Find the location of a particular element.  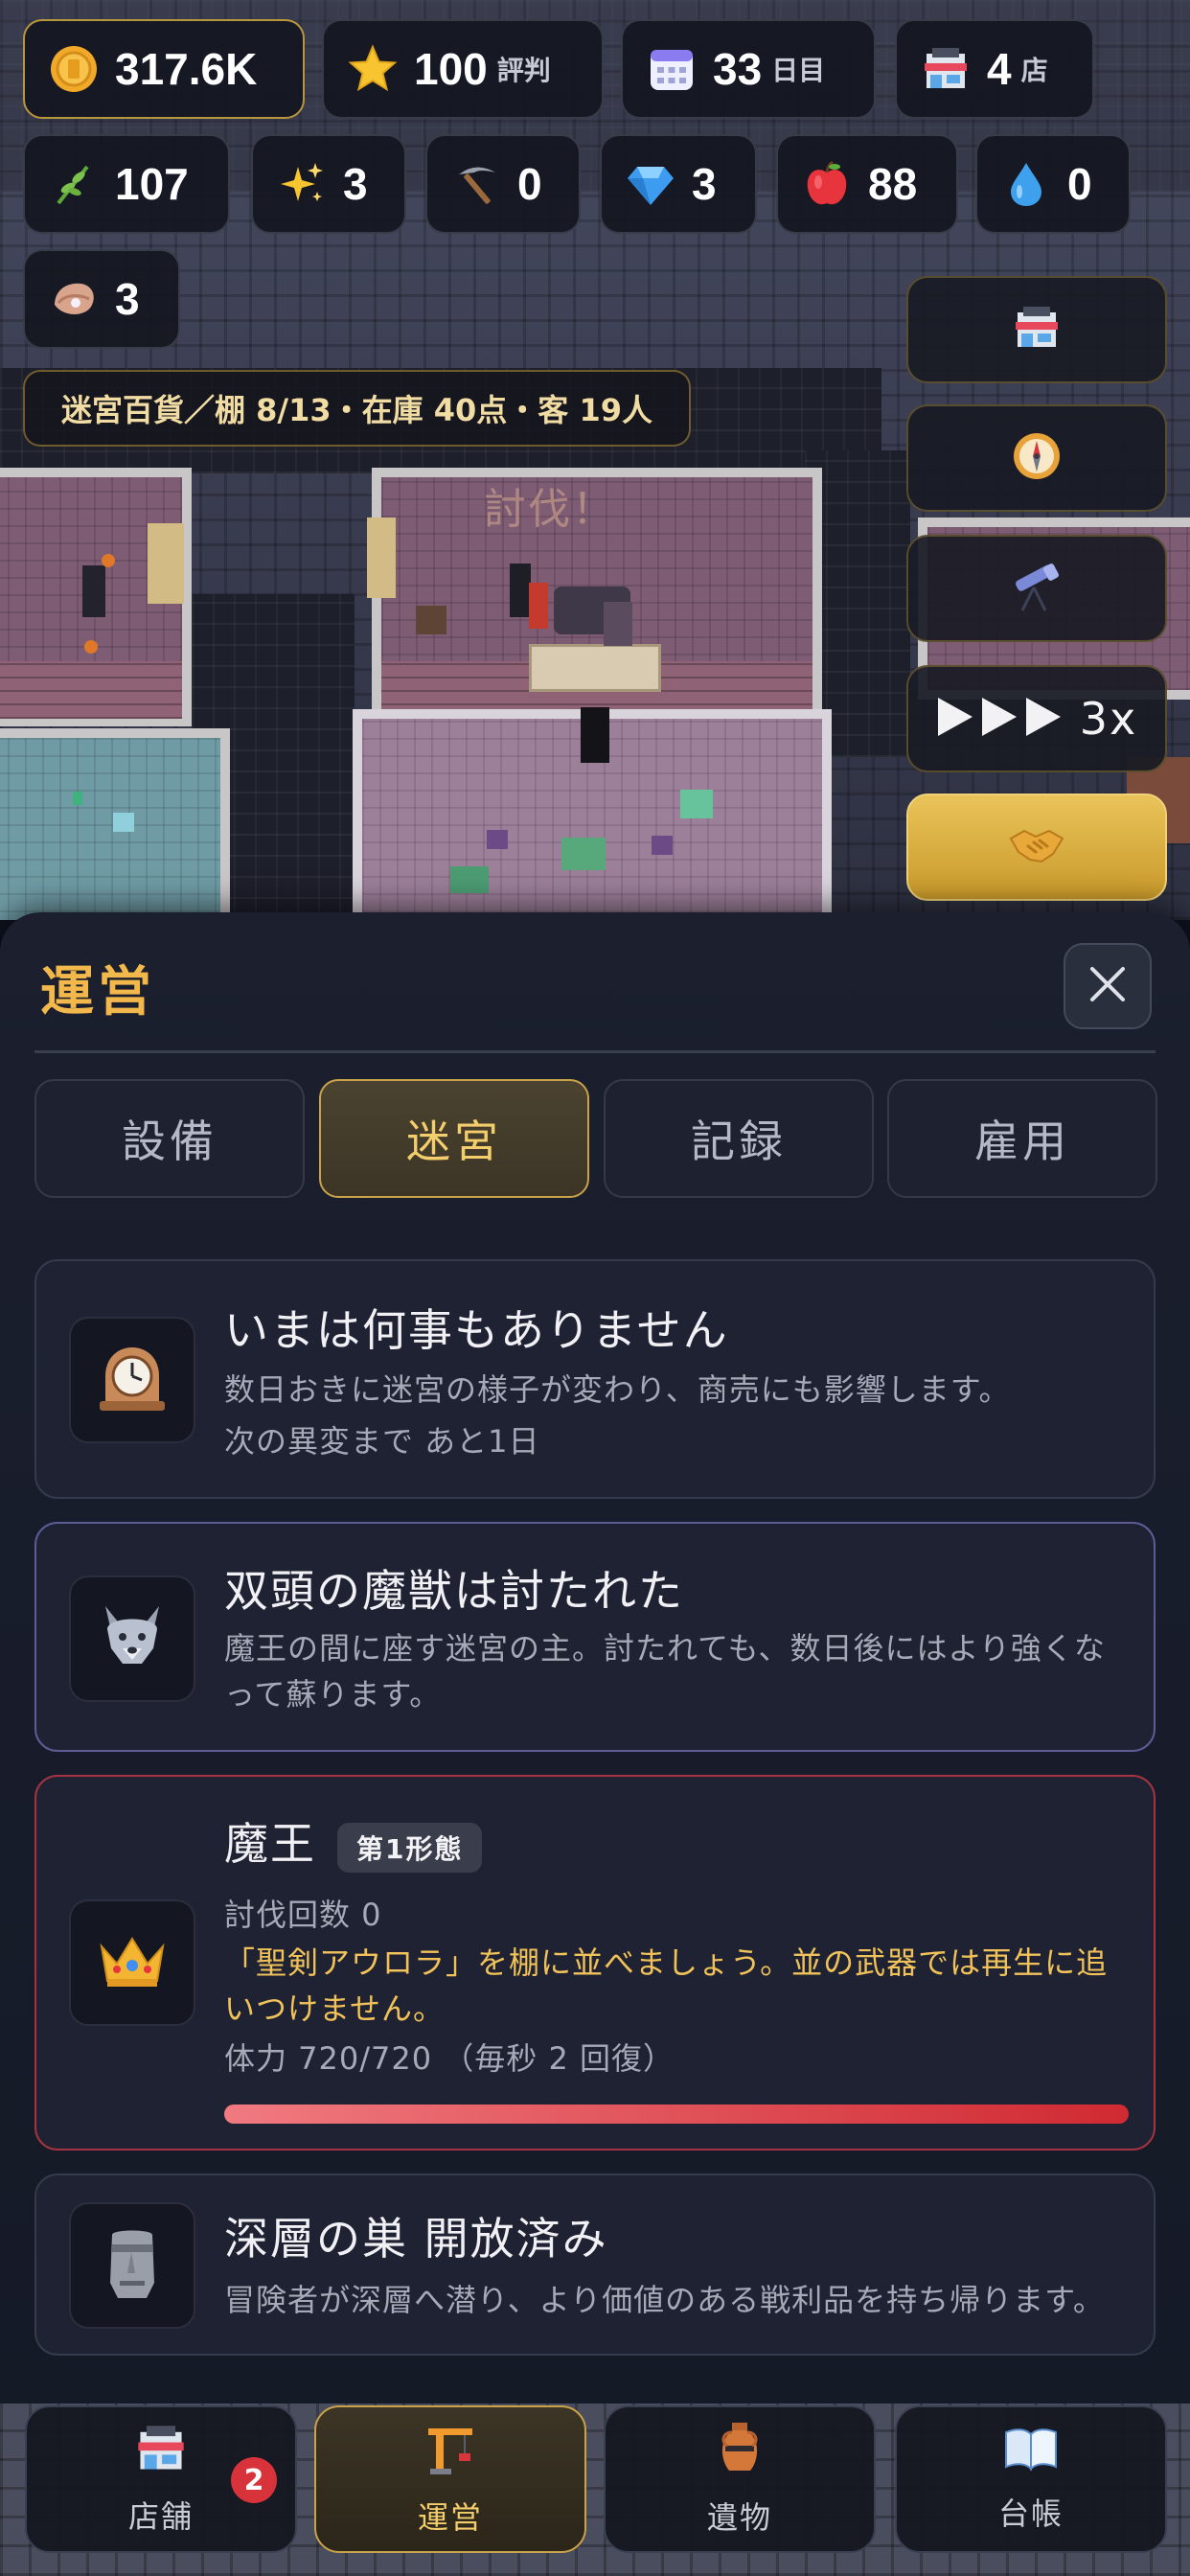

boss-hp-fill is located at coordinates (677, 2114).